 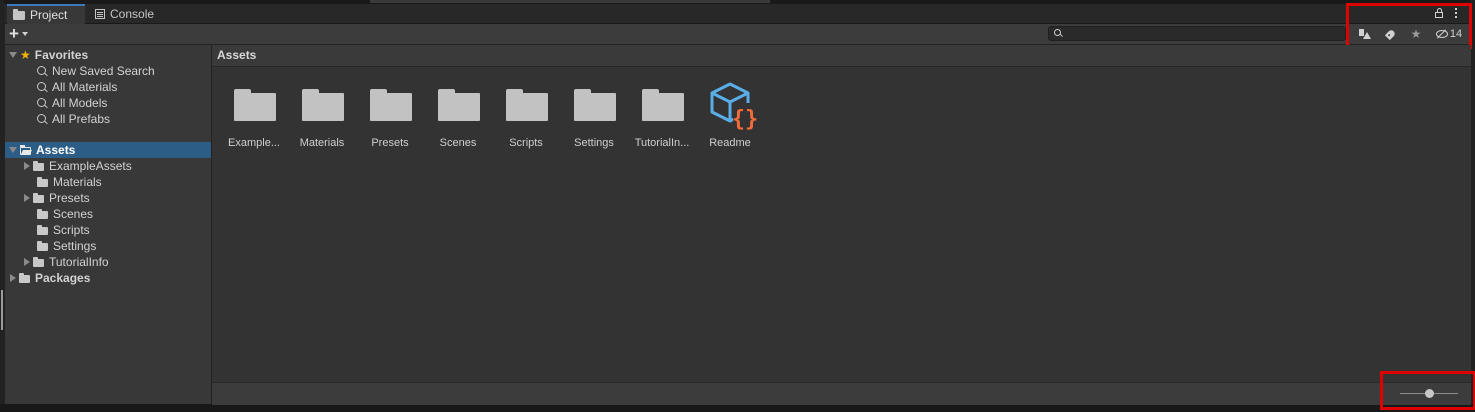 I want to click on asset-label: Presets, so click(x=390, y=143).